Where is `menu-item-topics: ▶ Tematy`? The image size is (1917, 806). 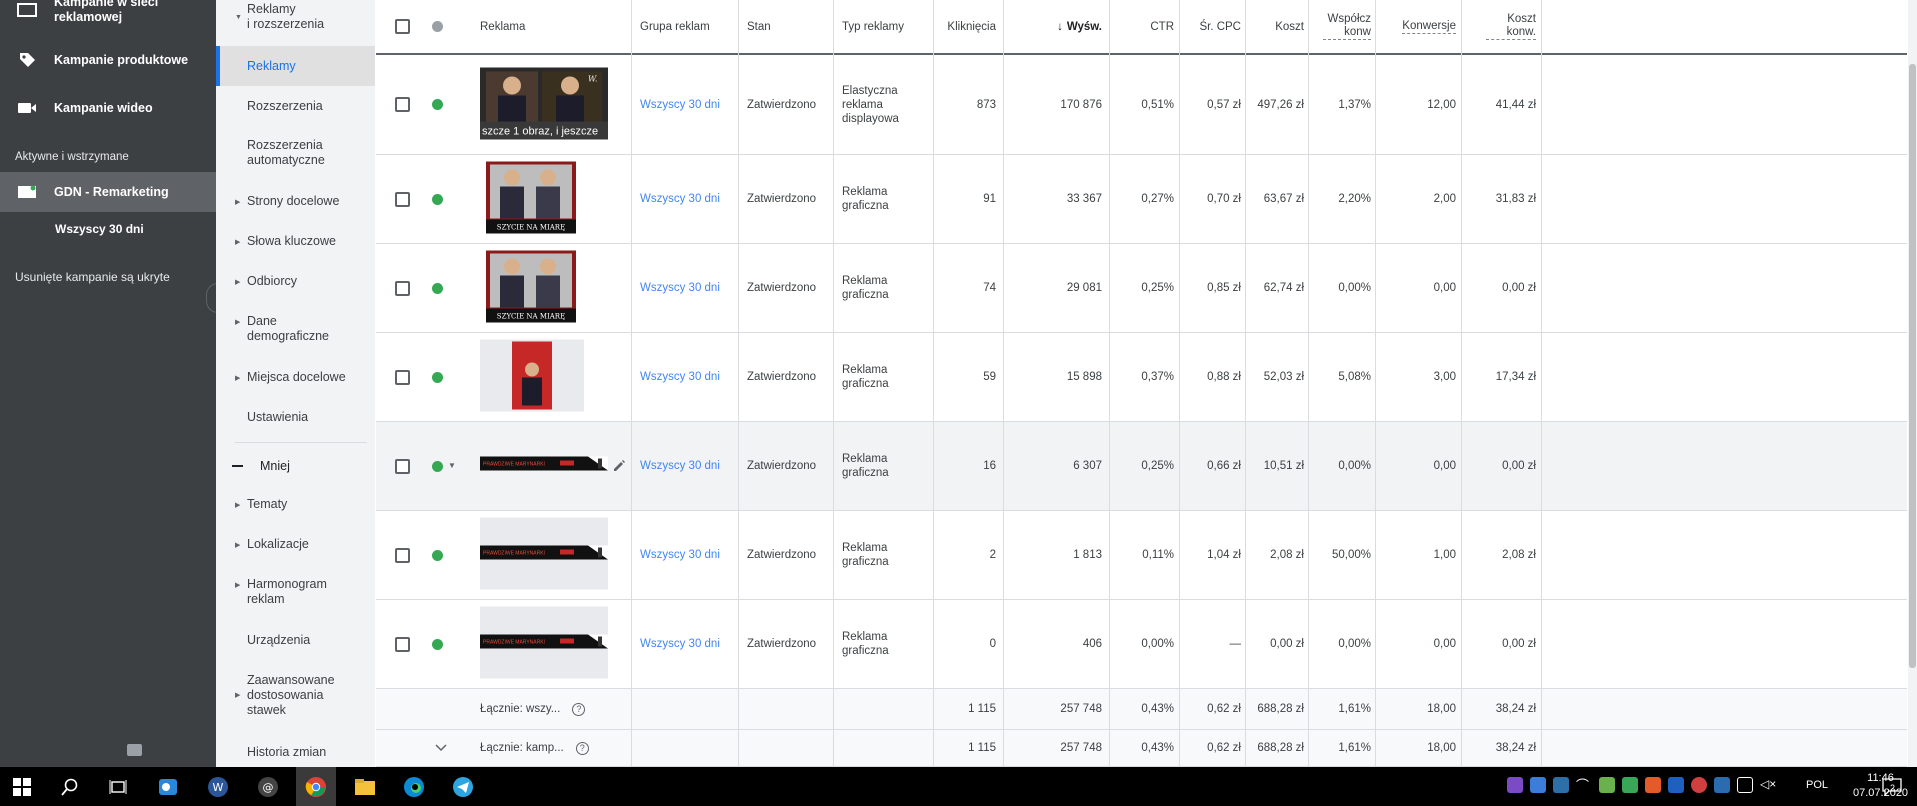
menu-item-topics: ▶ Tematy is located at coordinates (295, 504).